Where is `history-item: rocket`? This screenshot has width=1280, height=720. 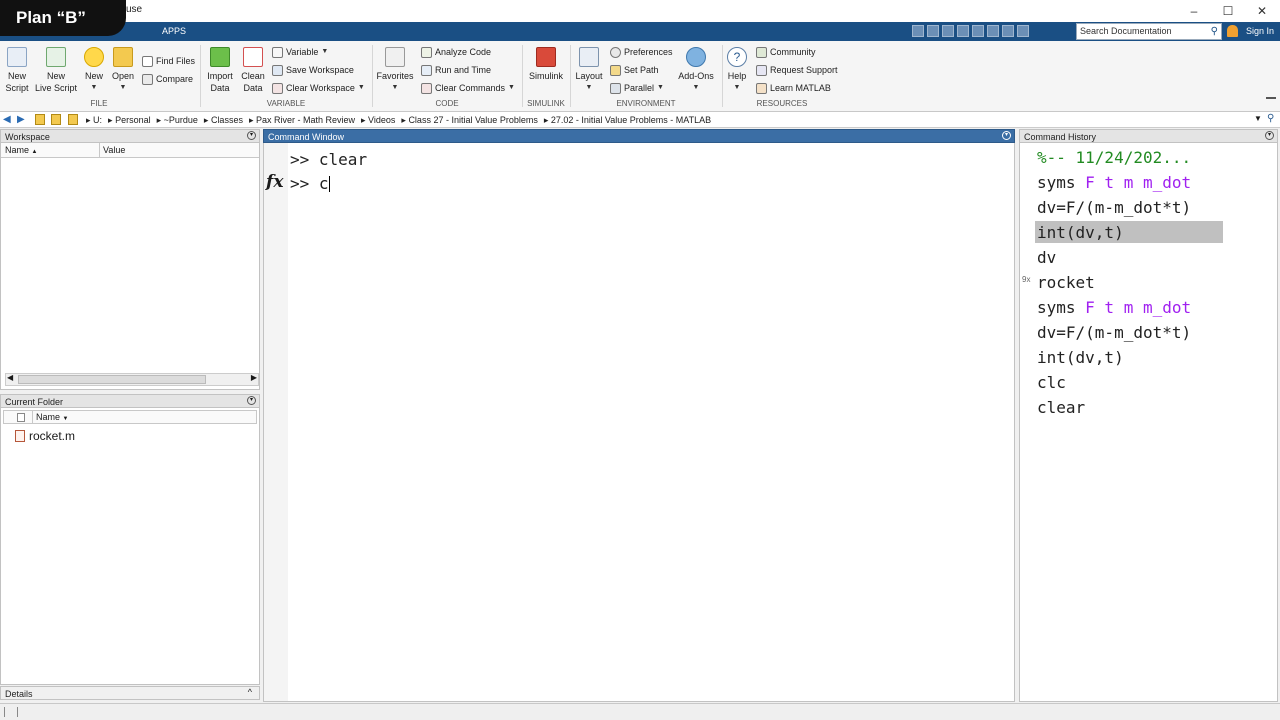 history-item: rocket is located at coordinates (1066, 282).